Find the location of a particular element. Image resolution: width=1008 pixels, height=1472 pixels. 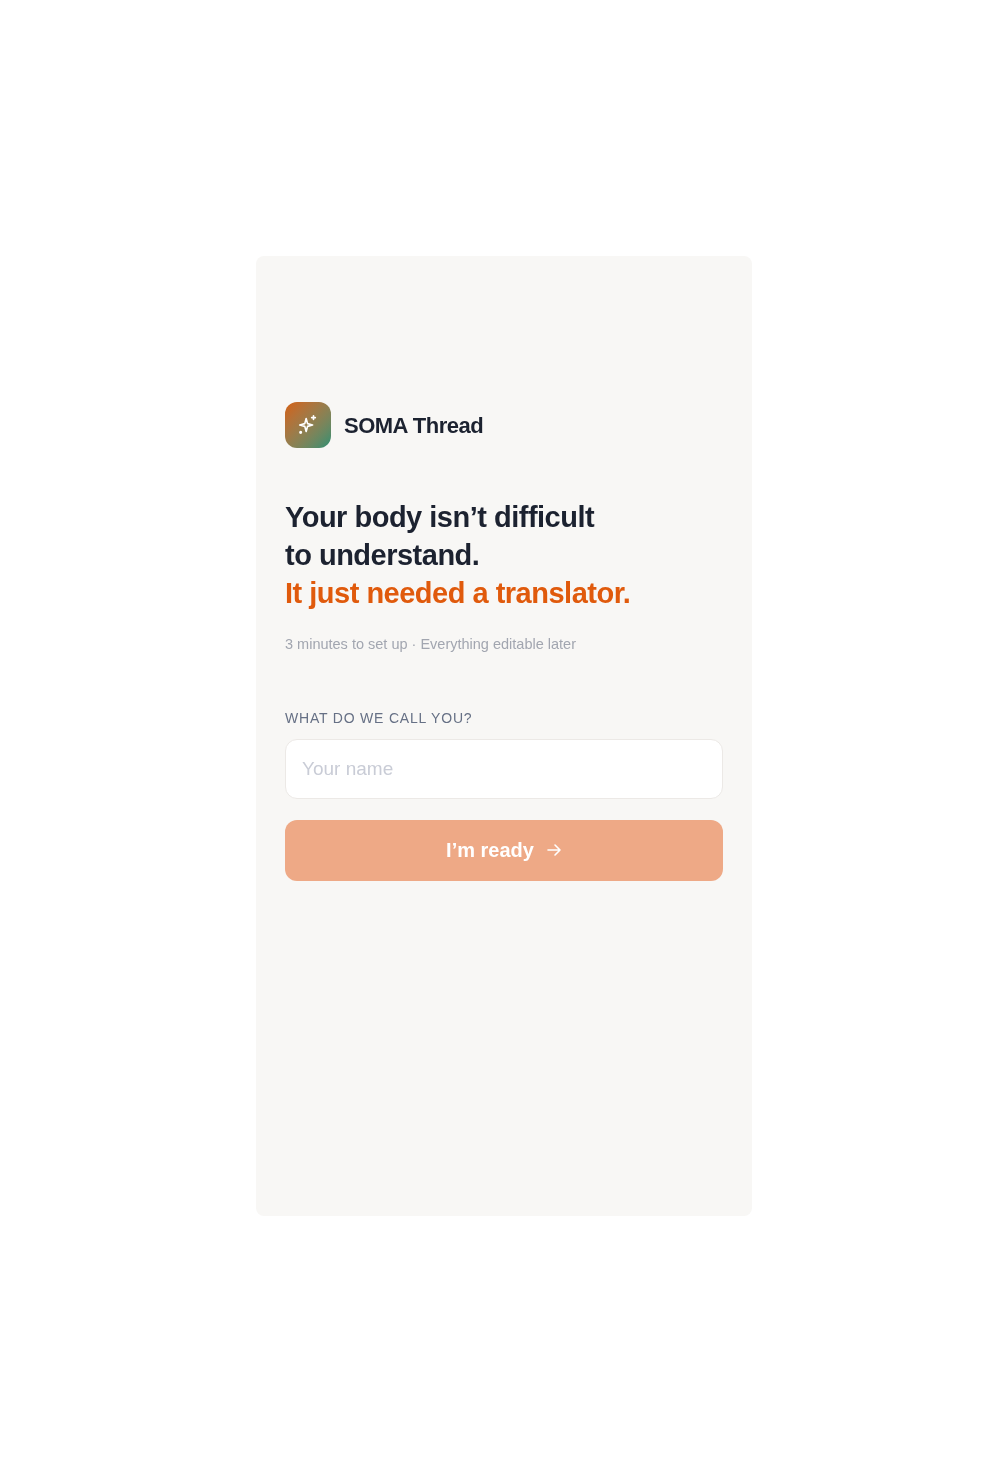

subtitle: 3 minutes to set up · Everything editable later is located at coordinates (431, 644).